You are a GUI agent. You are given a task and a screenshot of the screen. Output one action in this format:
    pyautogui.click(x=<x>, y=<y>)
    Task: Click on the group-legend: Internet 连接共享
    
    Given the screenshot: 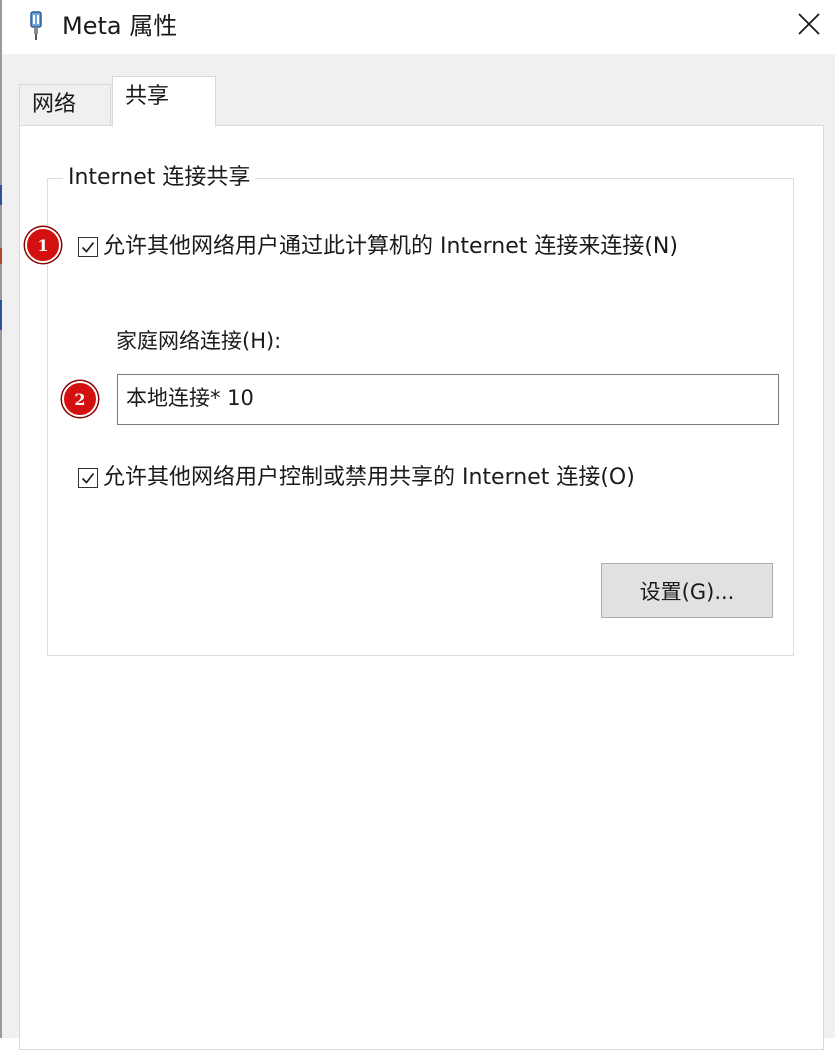 What is the action you would take?
    pyautogui.click(x=159, y=178)
    